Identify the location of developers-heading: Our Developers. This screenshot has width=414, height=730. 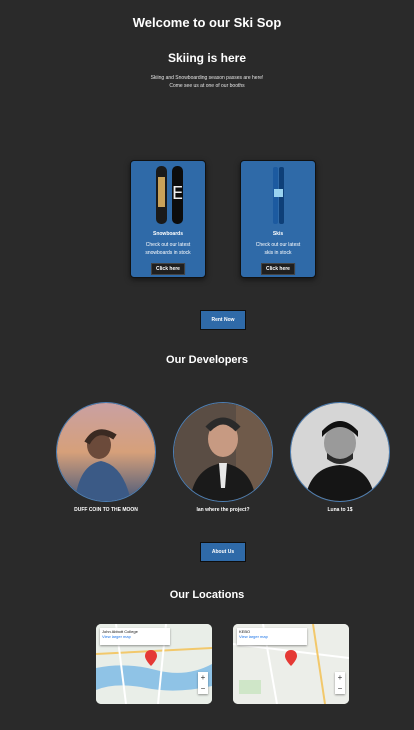
(207, 360).